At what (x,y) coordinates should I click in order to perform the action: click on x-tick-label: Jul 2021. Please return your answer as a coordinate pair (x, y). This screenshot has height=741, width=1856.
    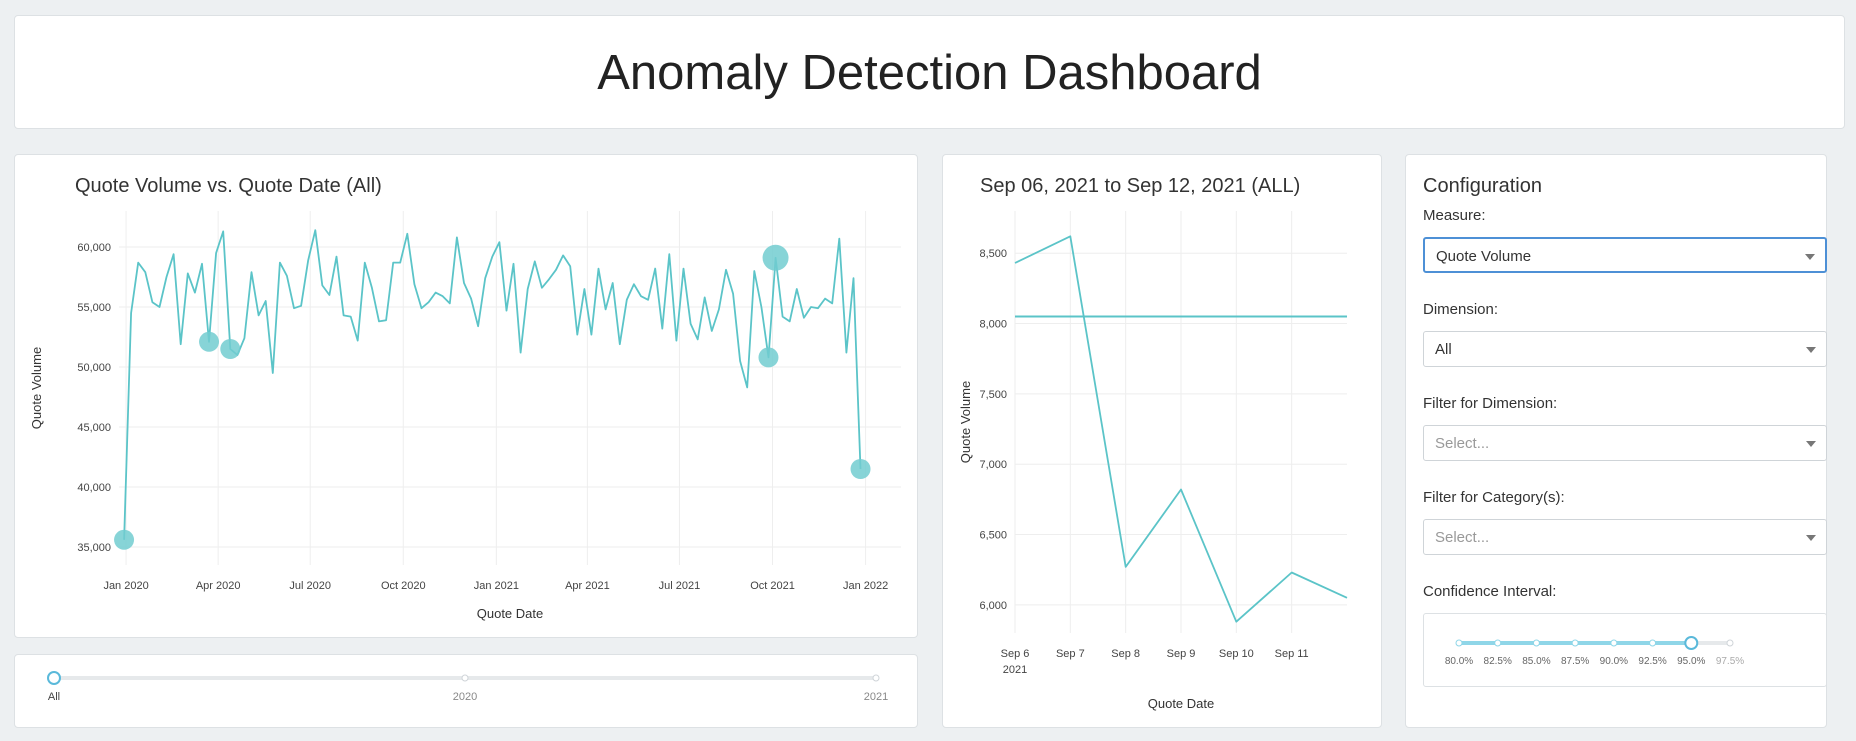
    Looking at the image, I should click on (680, 586).